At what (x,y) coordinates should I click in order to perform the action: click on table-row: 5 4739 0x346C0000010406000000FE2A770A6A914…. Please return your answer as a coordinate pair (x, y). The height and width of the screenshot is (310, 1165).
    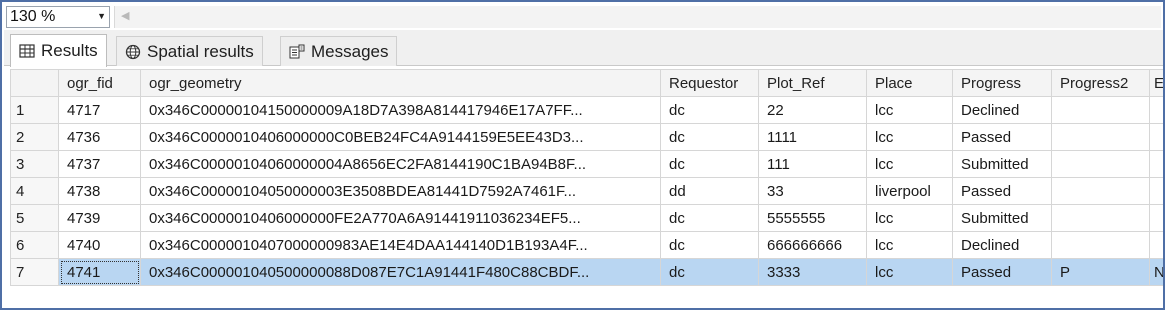
    Looking at the image, I should click on (586, 218).